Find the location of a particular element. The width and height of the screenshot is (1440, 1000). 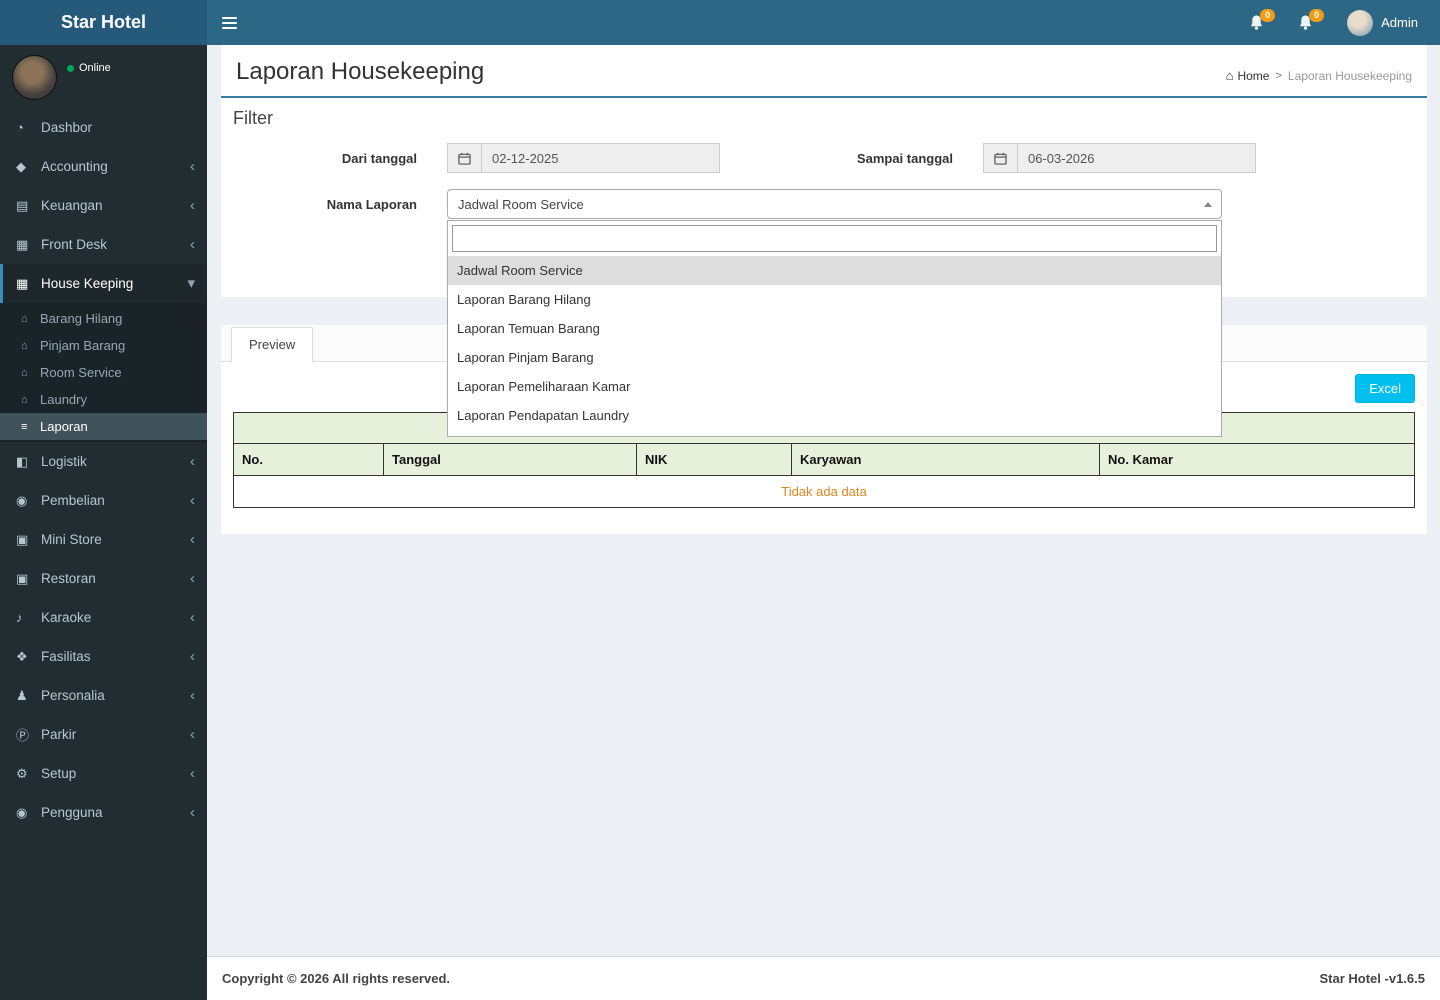

menu-item-icon: ◔ is located at coordinates (20, 127).